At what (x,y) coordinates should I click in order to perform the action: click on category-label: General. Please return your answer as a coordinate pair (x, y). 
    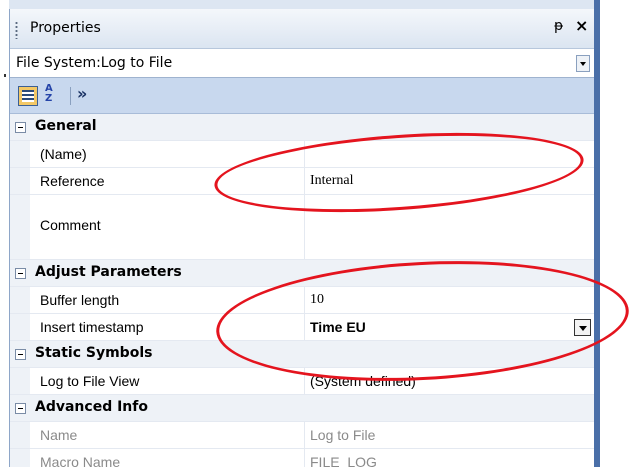
    Looking at the image, I should click on (66, 126).